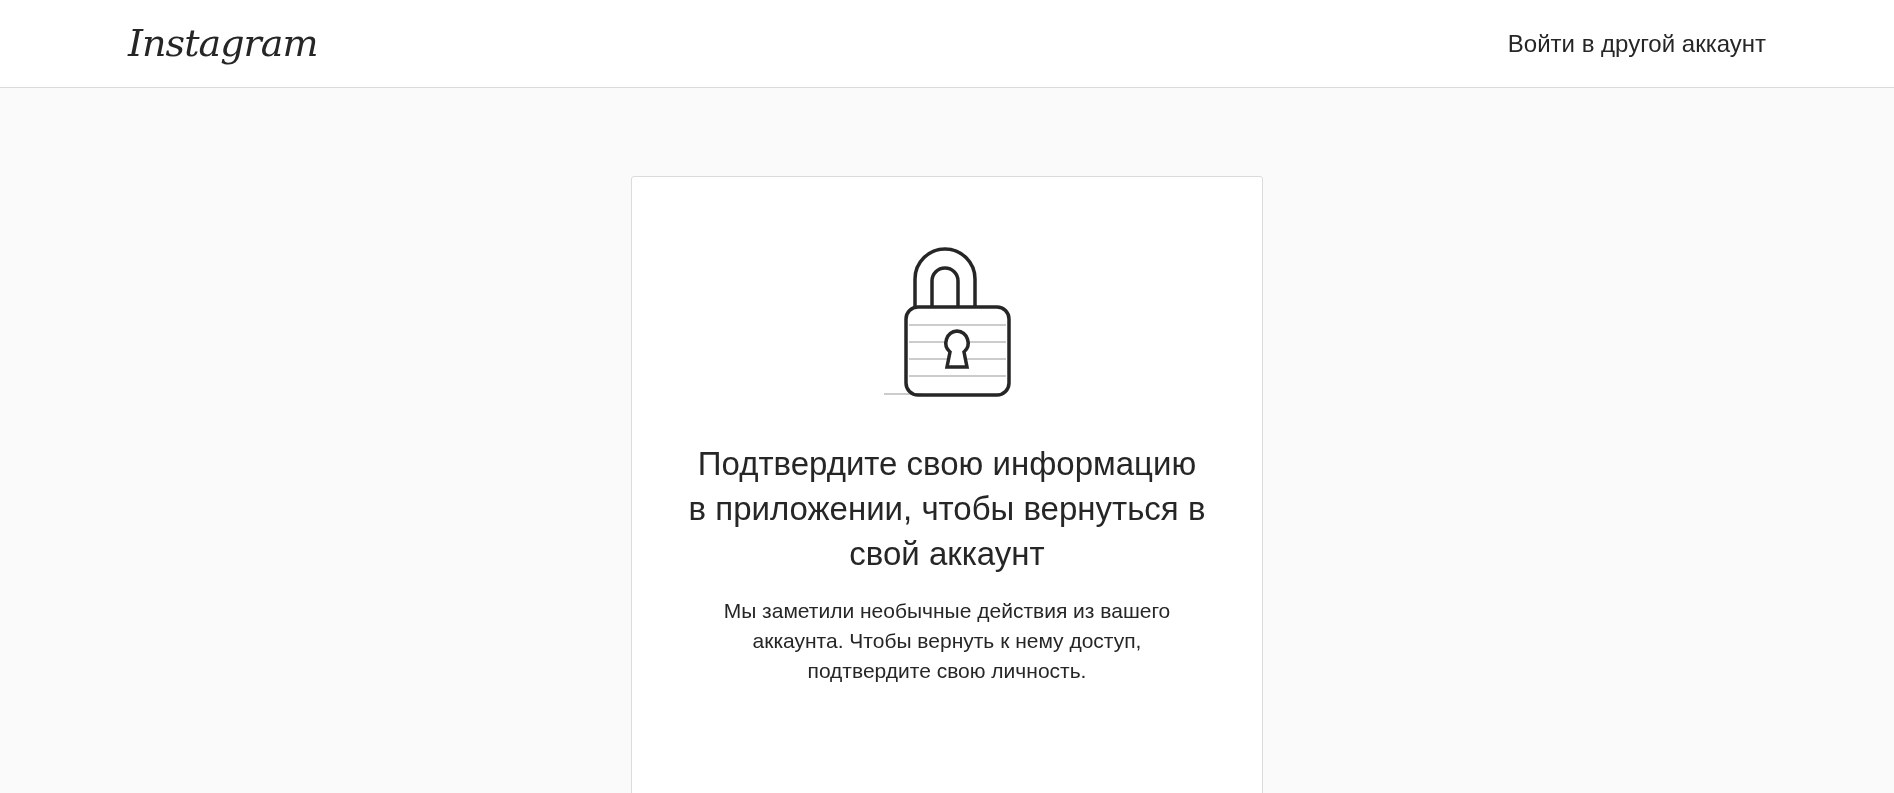  Describe the element at coordinates (947, 509) in the screenshot. I see `card-title: Подтвердите свою информацию в приложении, чтобы вернуться в свой аккаунт` at that location.